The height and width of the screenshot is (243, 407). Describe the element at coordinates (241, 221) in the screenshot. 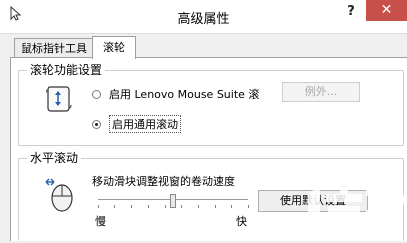

I see `fast-label: 快` at that location.